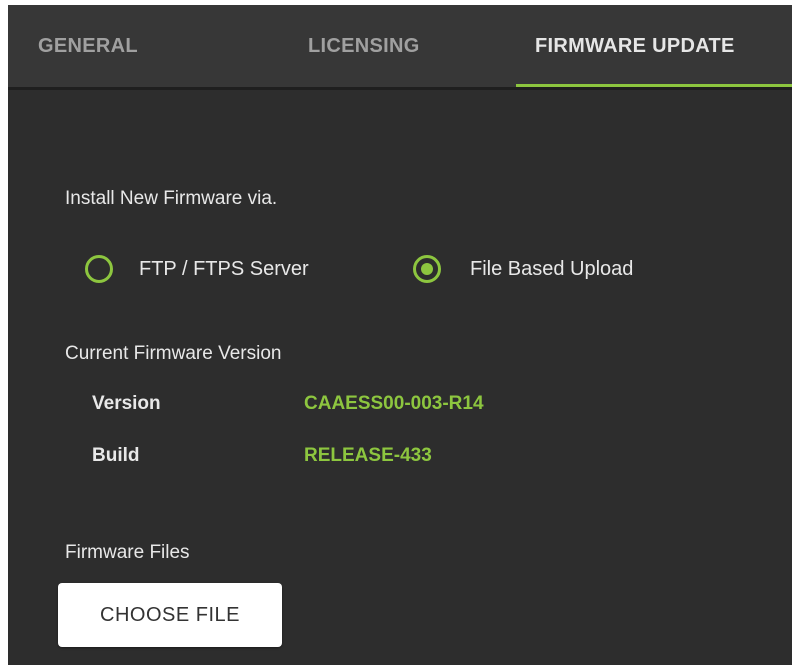 Image resolution: width=792 pixels, height=665 pixels. Describe the element at coordinates (127, 552) in the screenshot. I see `firmware-files-label: Firmware Files` at that location.